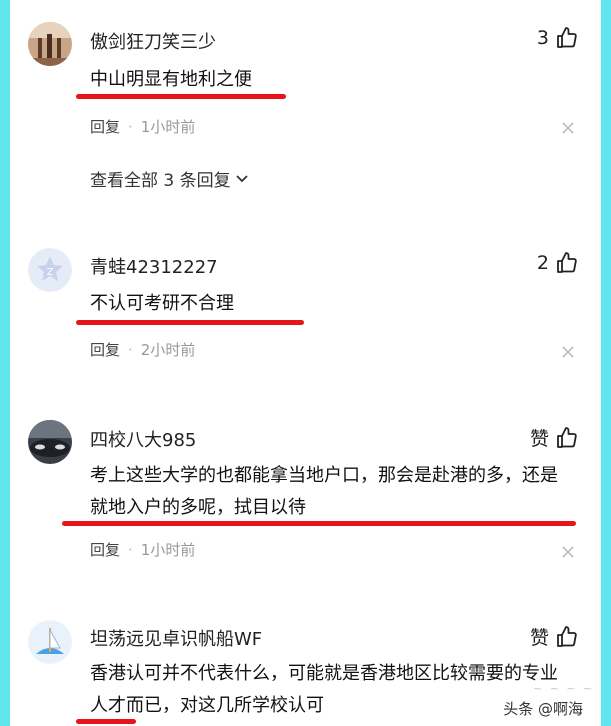 Image resolution: width=611 pixels, height=726 pixels. I want to click on view-all-replies-button: 查看全部 3 条回复, so click(169, 178).